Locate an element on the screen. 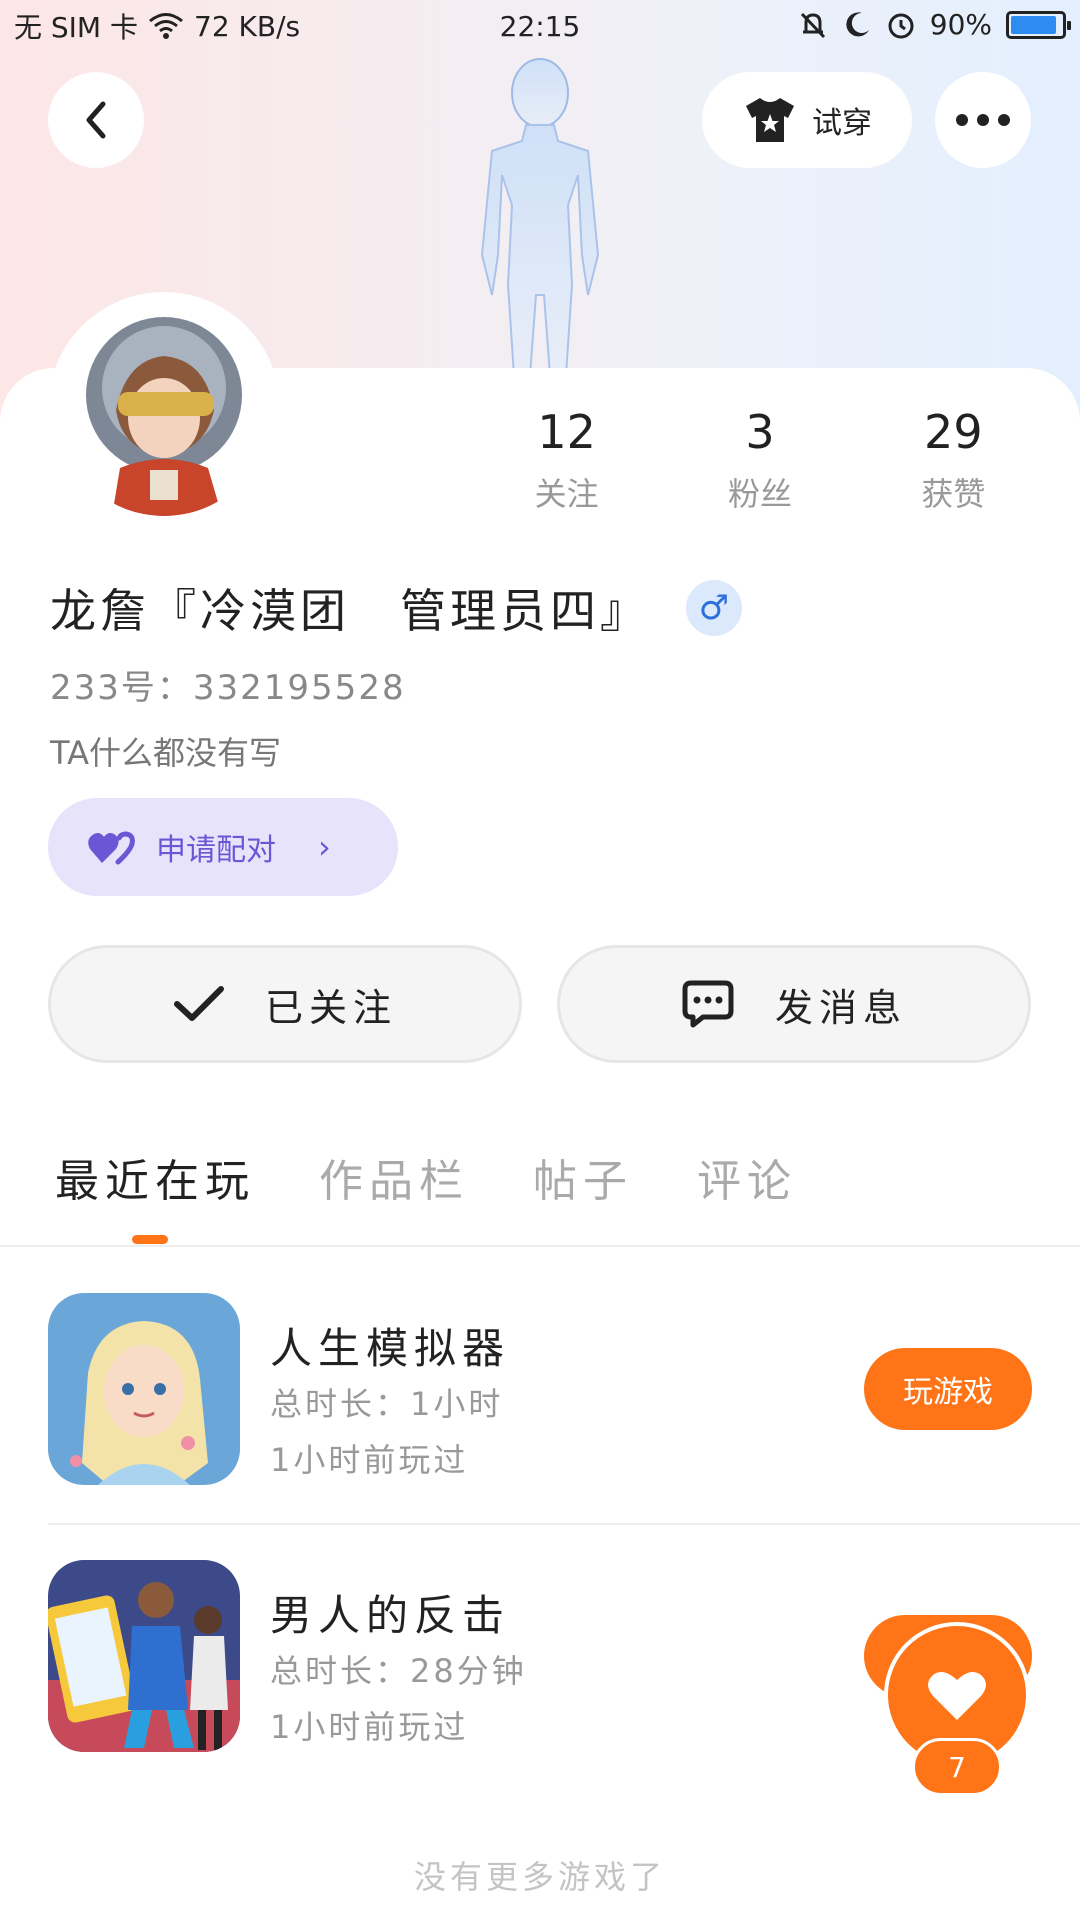 Image resolution: width=1080 pixels, height=1920 pixels. profile-stats: 12 关注 3 粉丝 29 获赞 is located at coordinates (760, 460).